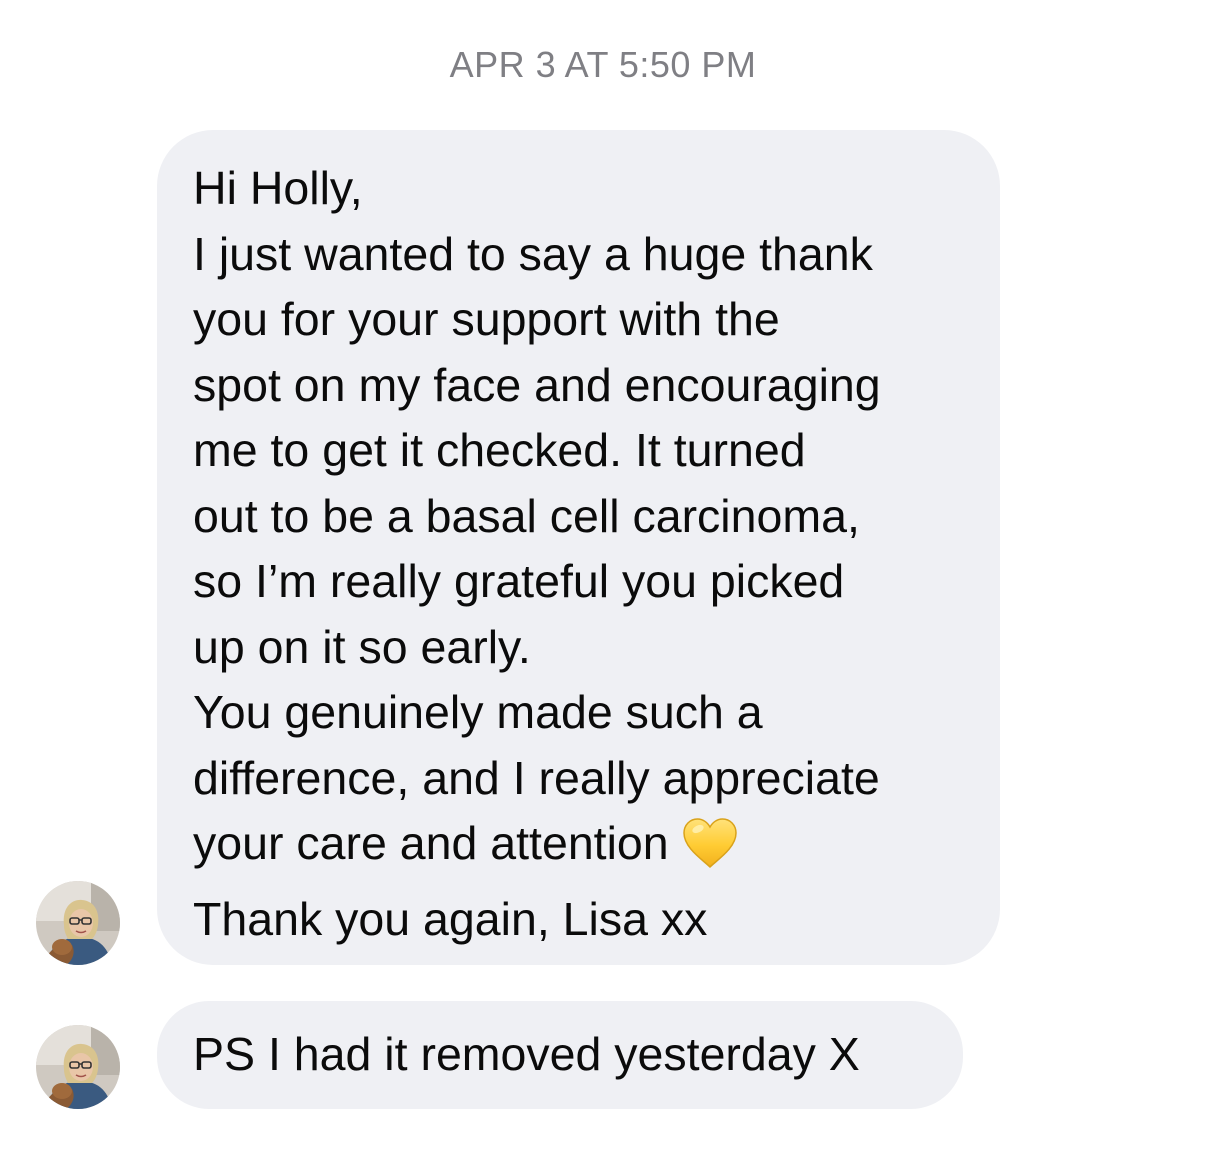 The width and height of the screenshot is (1206, 1165). Describe the element at coordinates (710, 852) in the screenshot. I see `yellow-heart-icon` at that location.